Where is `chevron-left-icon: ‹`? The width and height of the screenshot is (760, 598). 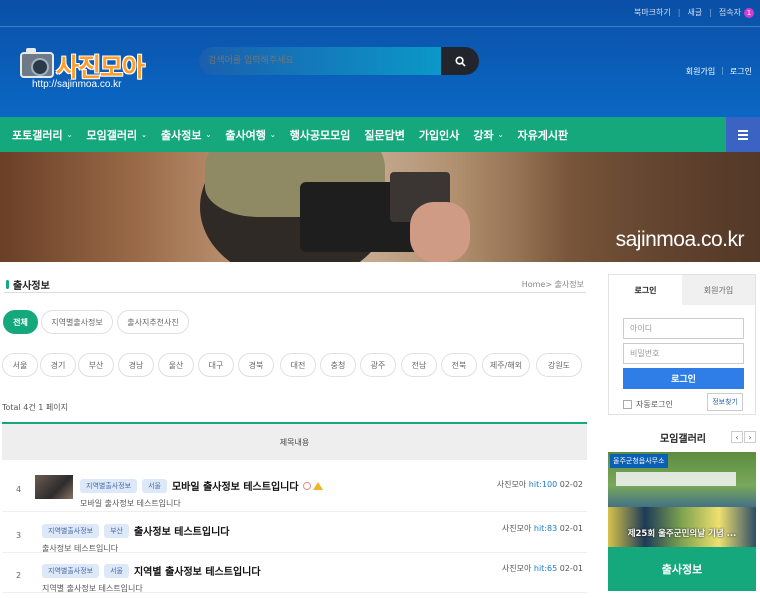 chevron-left-icon: ‹ is located at coordinates (737, 437).